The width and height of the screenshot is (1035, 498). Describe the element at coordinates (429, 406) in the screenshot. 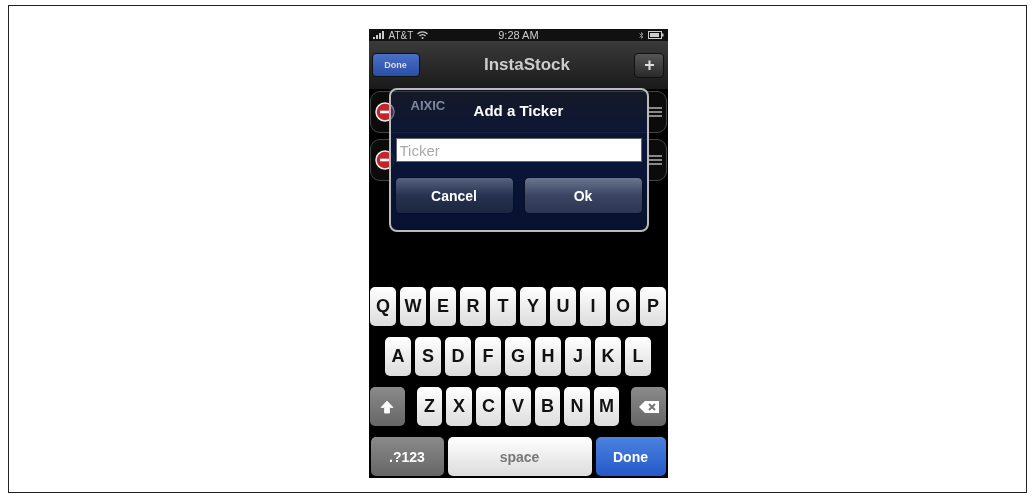

I see `letter-key: Z` at that location.